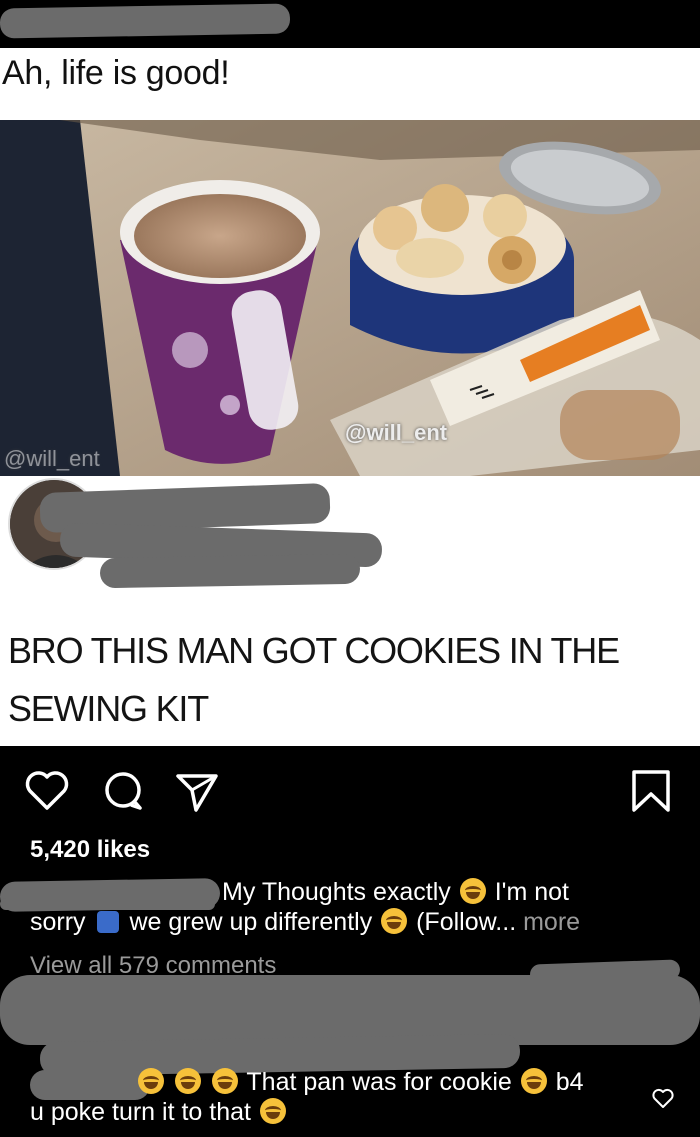  What do you see at coordinates (52, 458) in the screenshot?
I see `photo-watermark-corner: @will_ent` at bounding box center [52, 458].